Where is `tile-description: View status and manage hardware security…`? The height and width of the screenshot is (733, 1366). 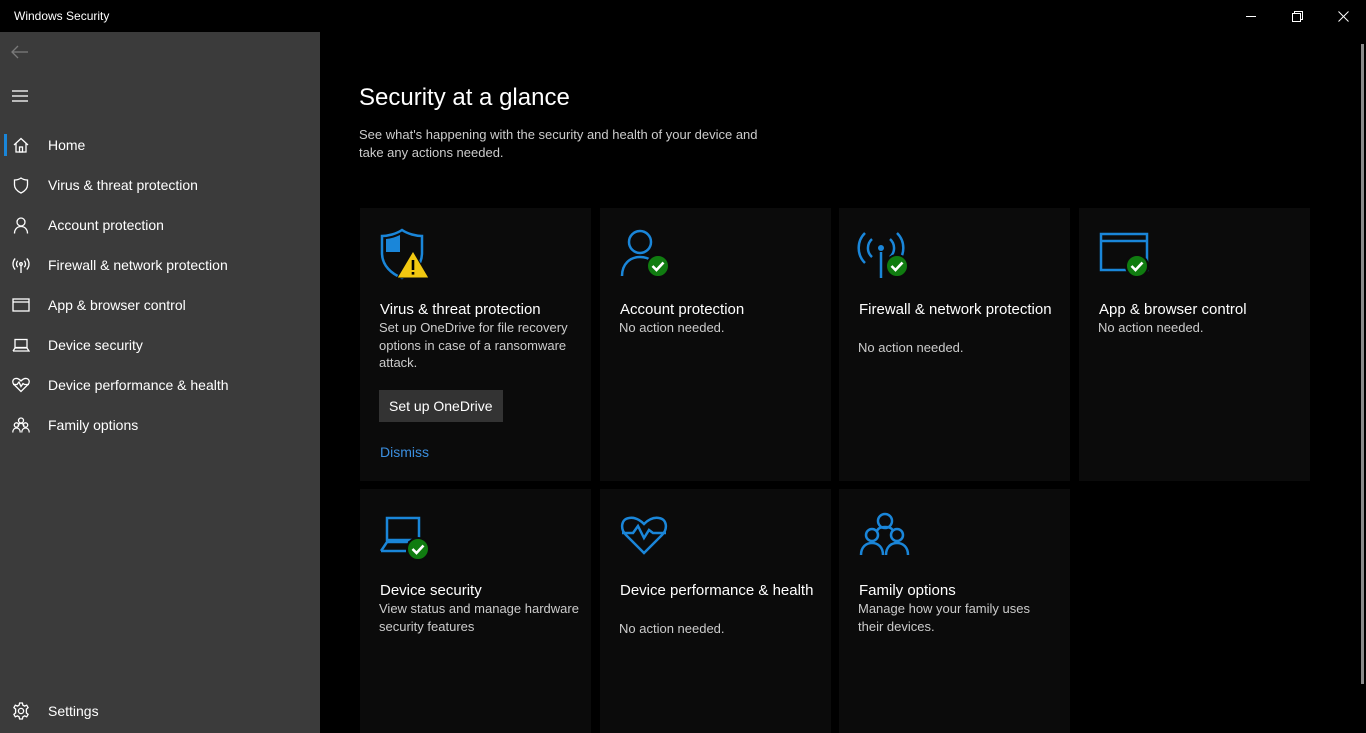 tile-description: View status and manage hardware security… is located at coordinates (479, 617).